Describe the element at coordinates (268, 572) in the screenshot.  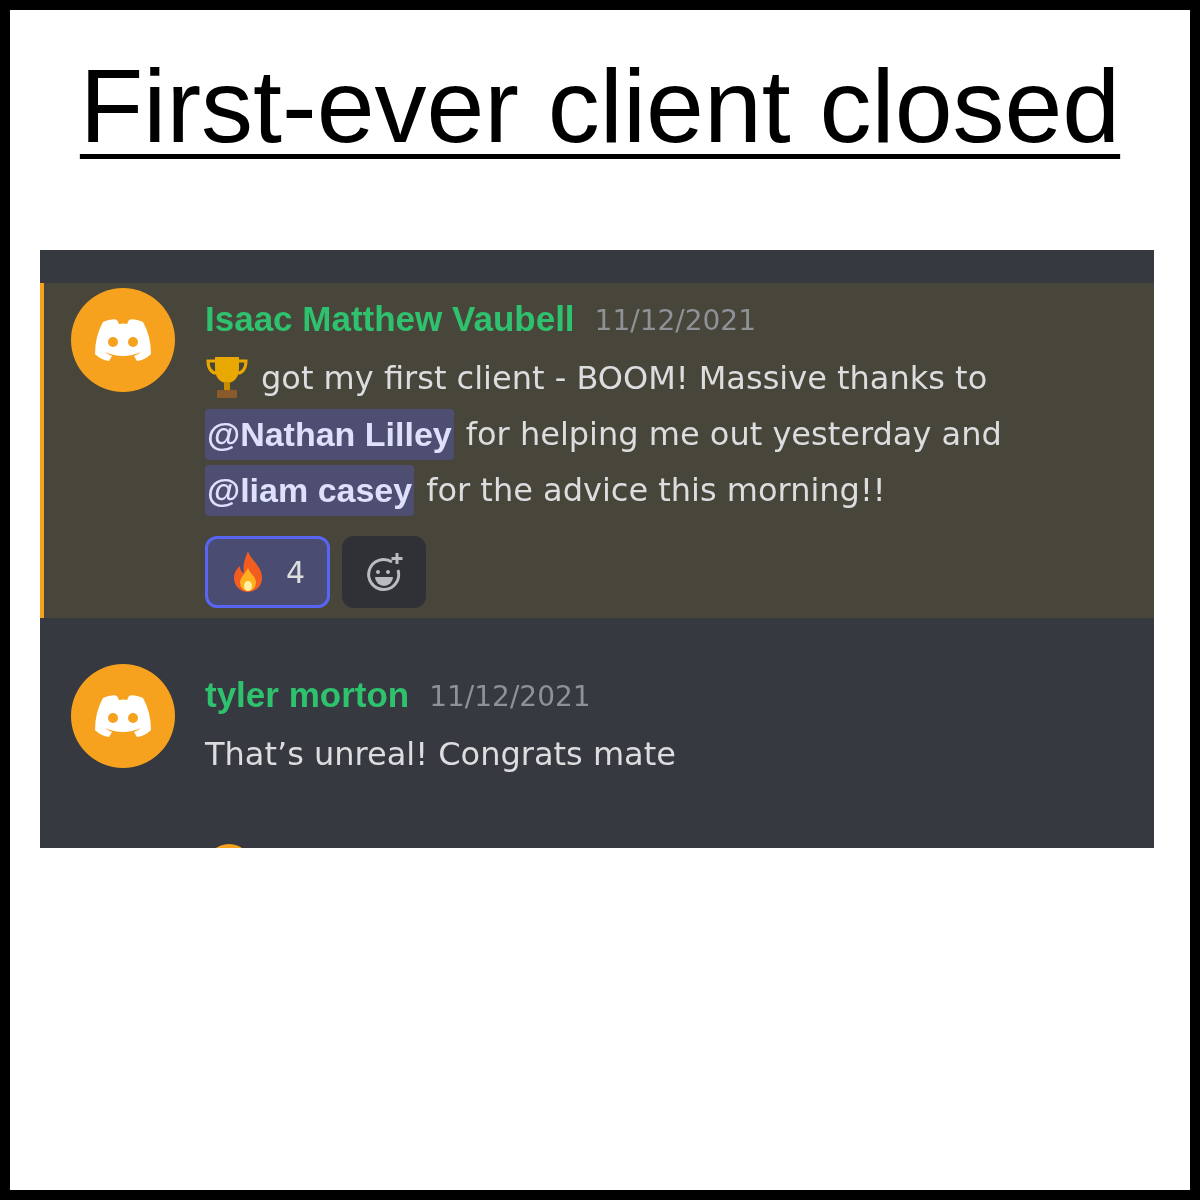
I see `reaction-button: 4` at that location.